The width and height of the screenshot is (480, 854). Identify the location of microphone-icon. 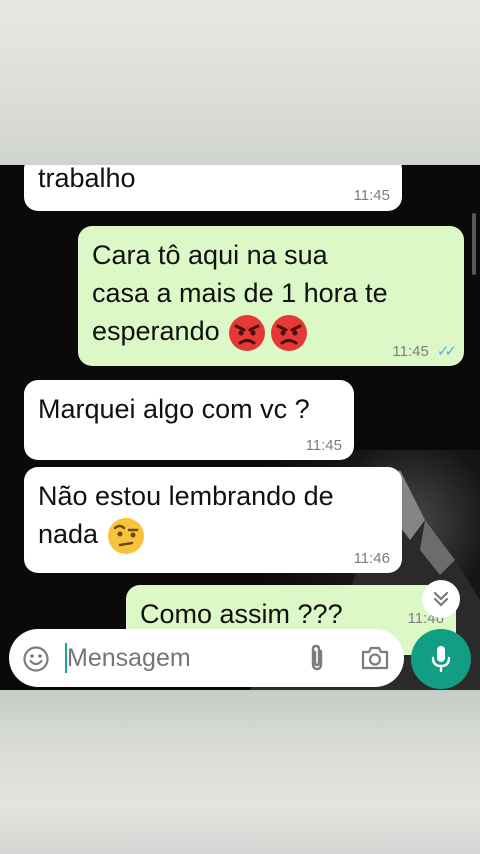
(441, 659).